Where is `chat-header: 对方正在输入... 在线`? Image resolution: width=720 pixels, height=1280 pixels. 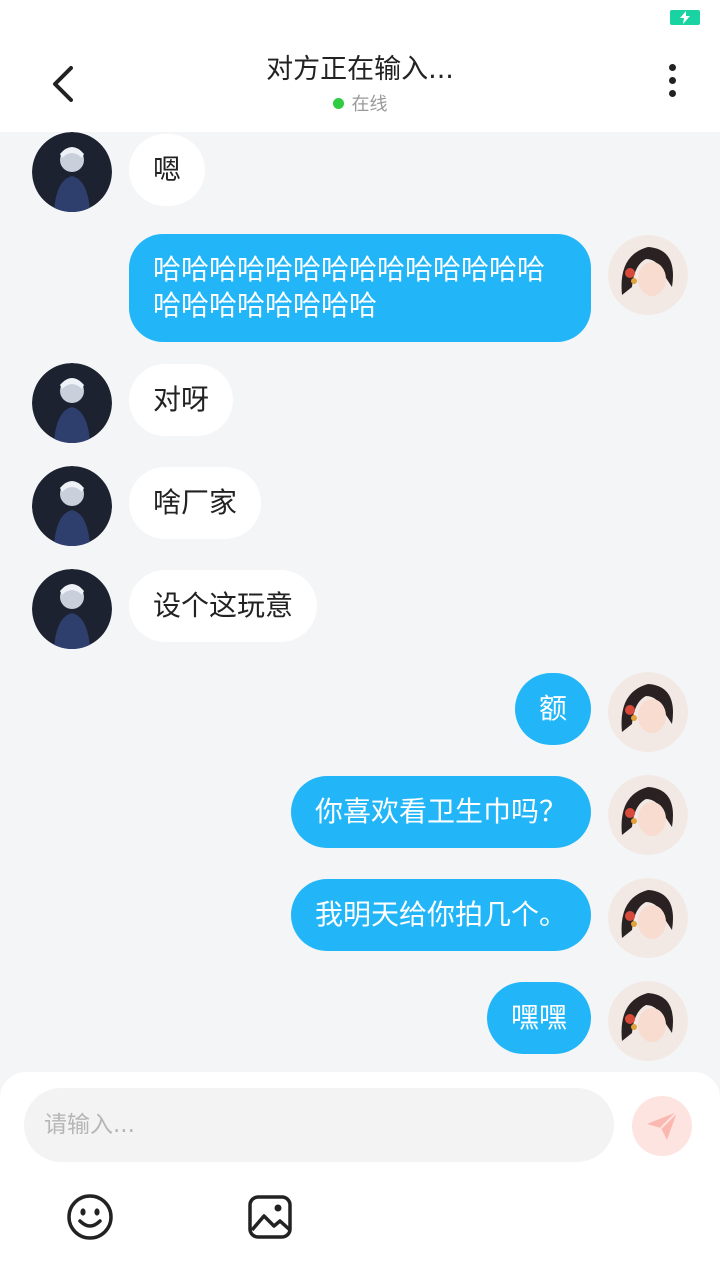
chat-header: 对方正在输入... 在线 is located at coordinates (360, 83).